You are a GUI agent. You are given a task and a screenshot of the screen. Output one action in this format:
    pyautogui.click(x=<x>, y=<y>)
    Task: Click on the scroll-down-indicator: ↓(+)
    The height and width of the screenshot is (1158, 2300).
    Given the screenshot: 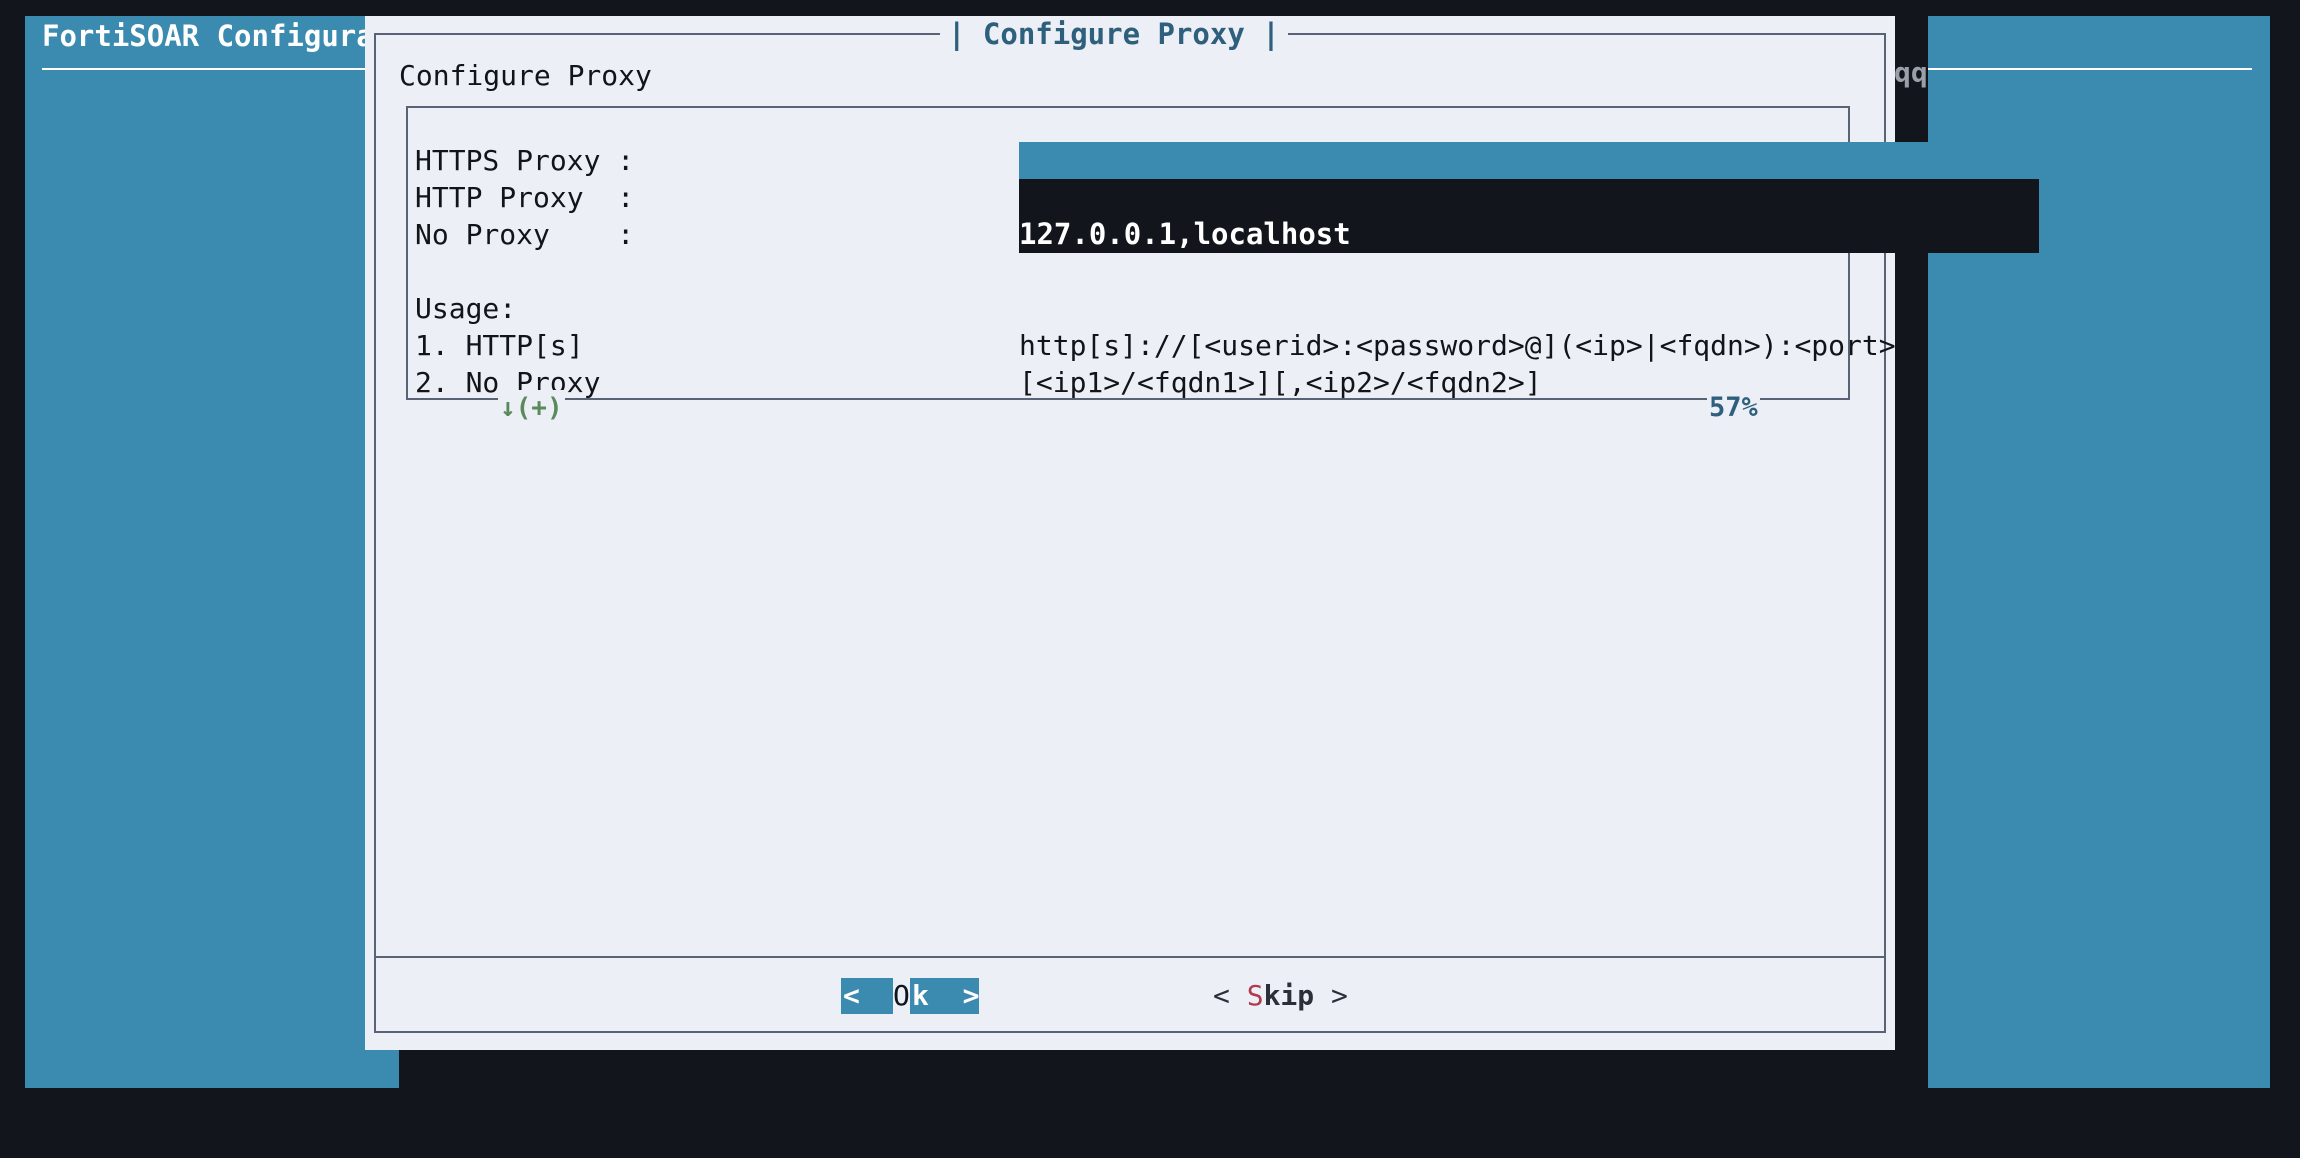 What is the action you would take?
    pyautogui.click(x=531, y=408)
    